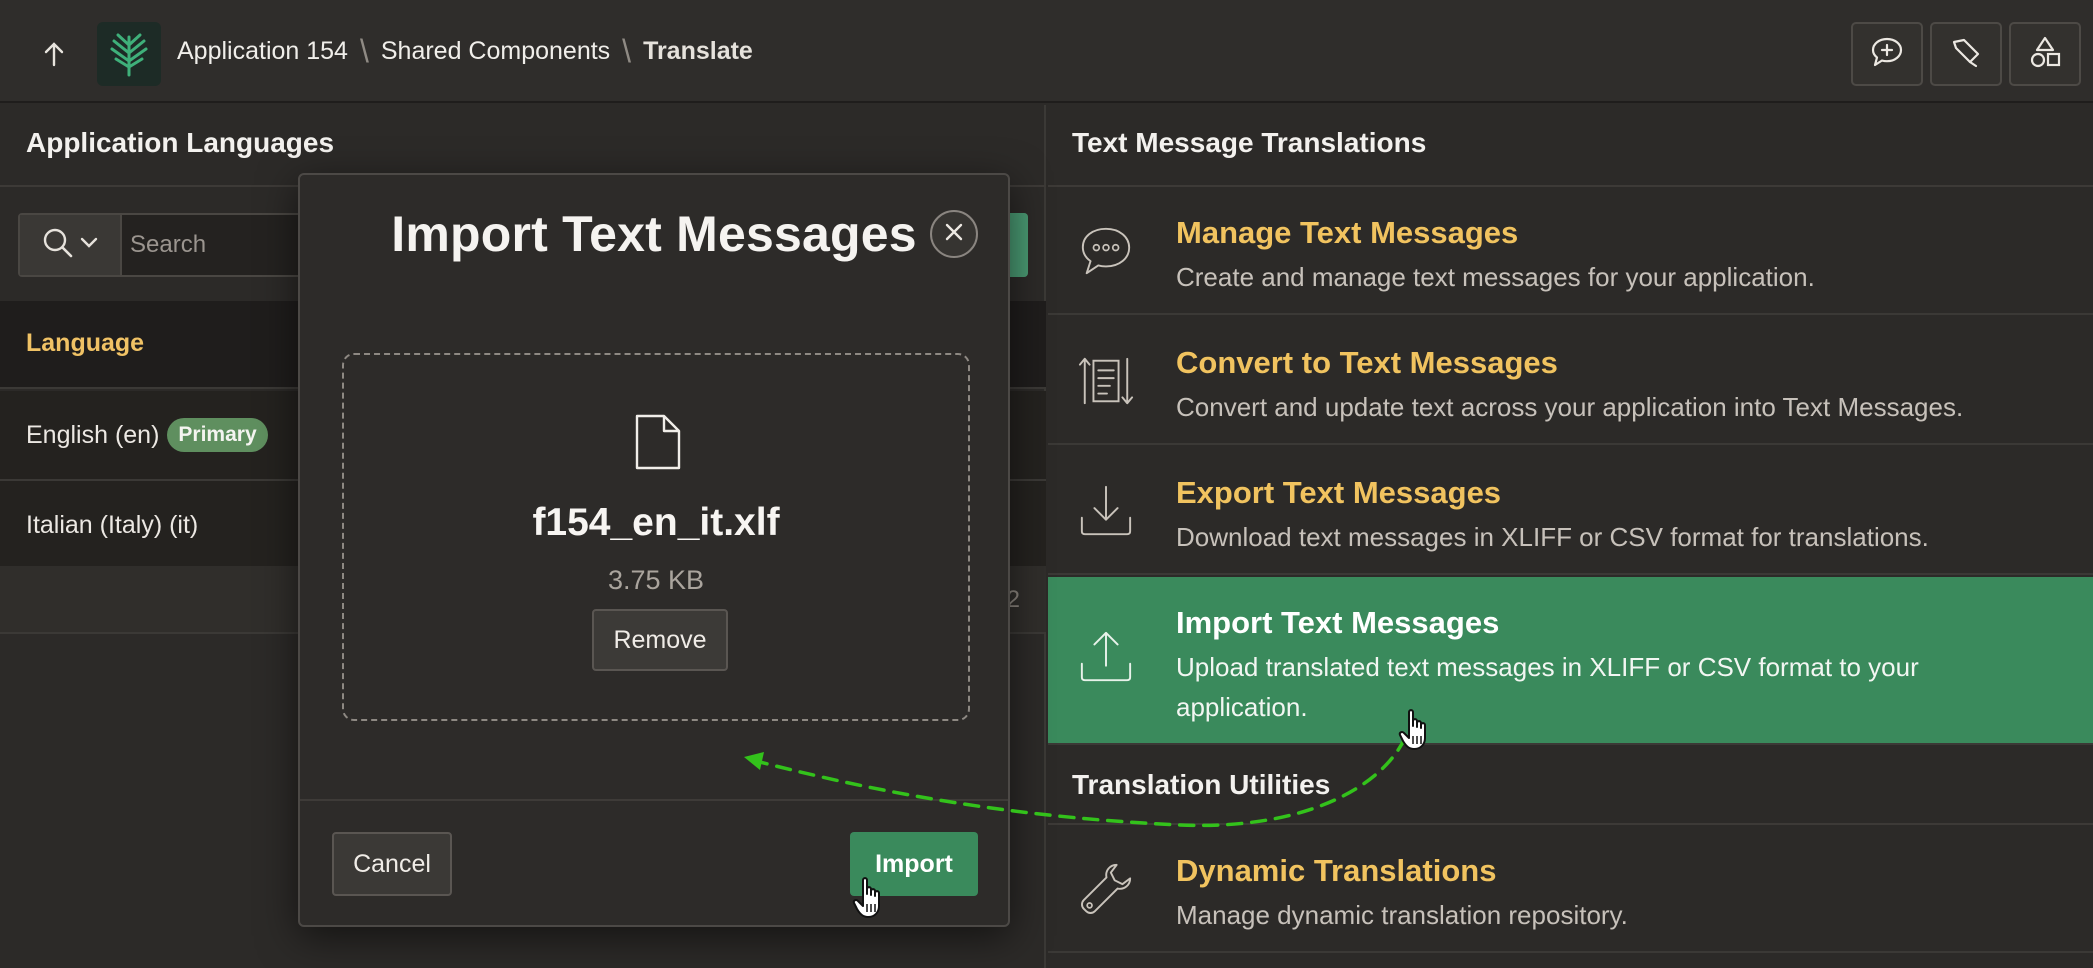  I want to click on language-name: Italian (Italy) (it), so click(112, 524).